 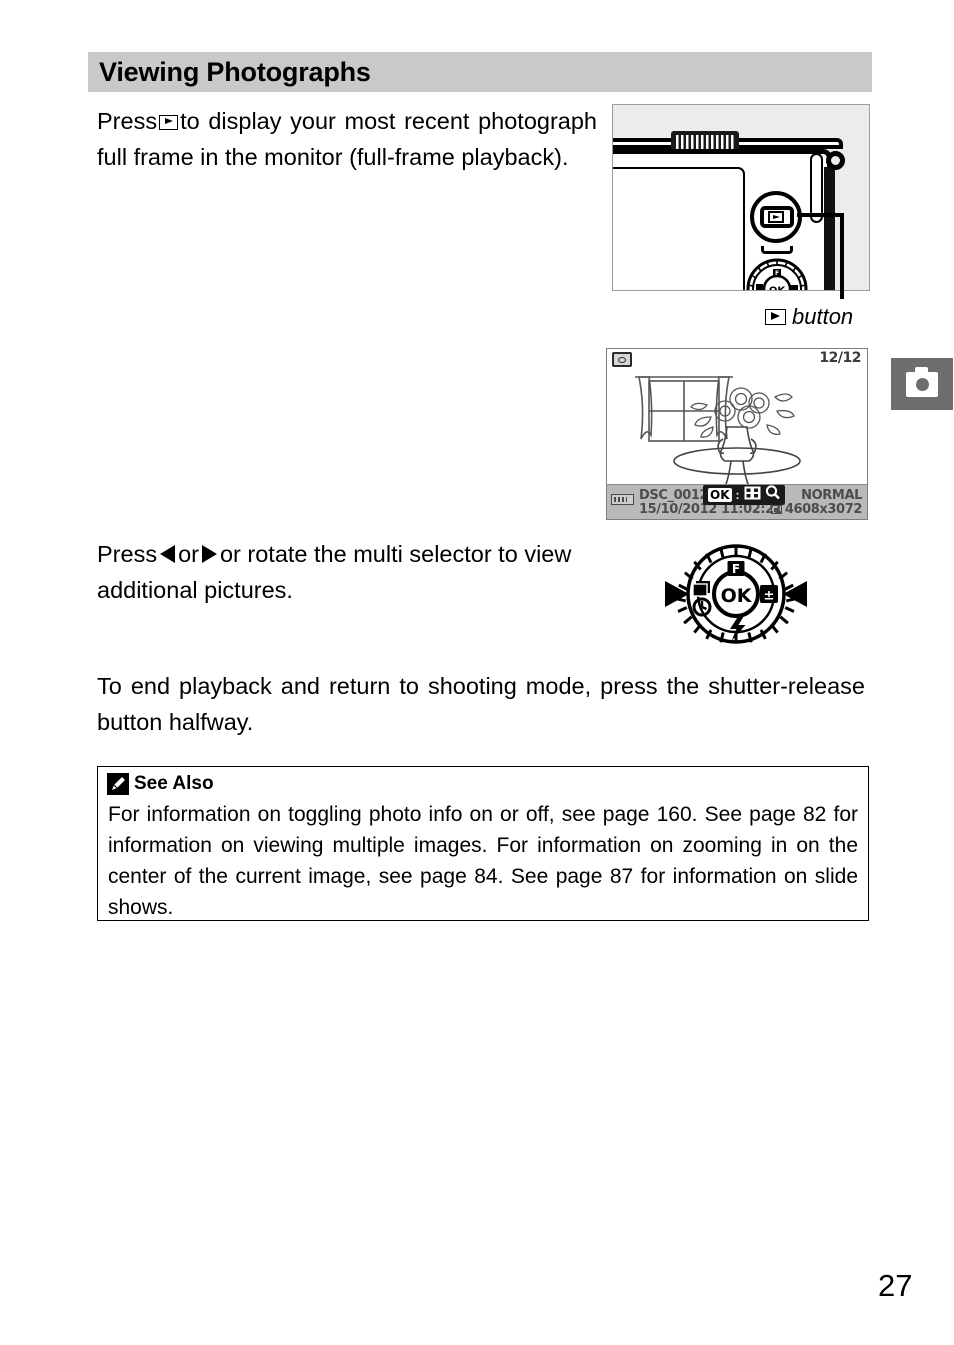 I want to click on camera-monitor-outline, so click(x=679, y=228).